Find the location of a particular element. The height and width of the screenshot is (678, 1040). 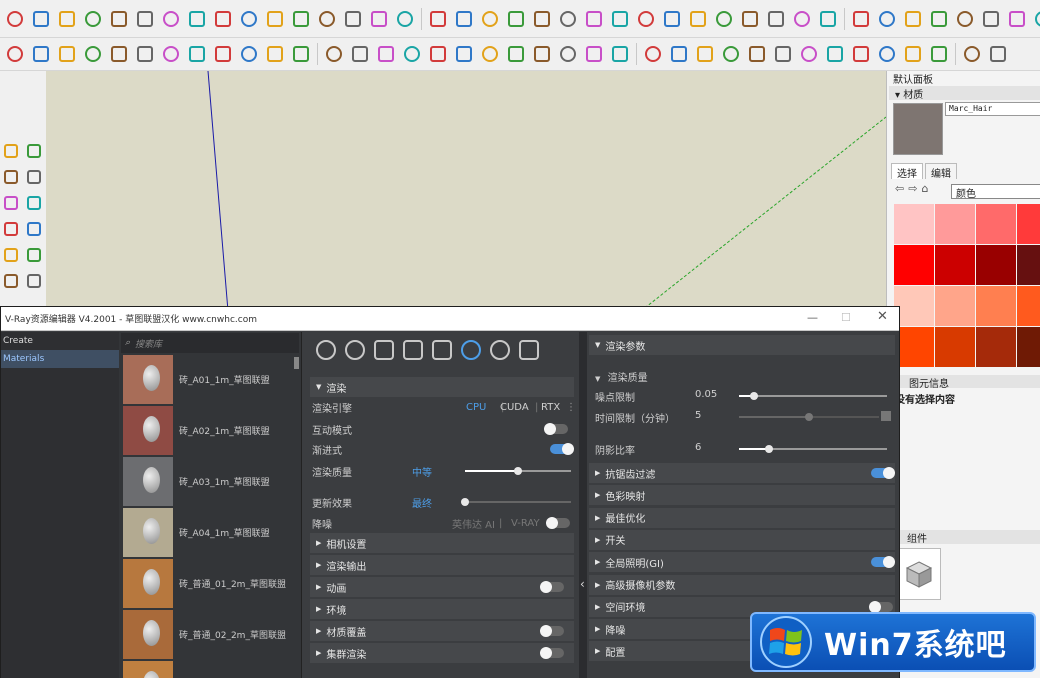

list-item: 砖_A01_1m_草图联盟 is located at coordinates (210, 379).